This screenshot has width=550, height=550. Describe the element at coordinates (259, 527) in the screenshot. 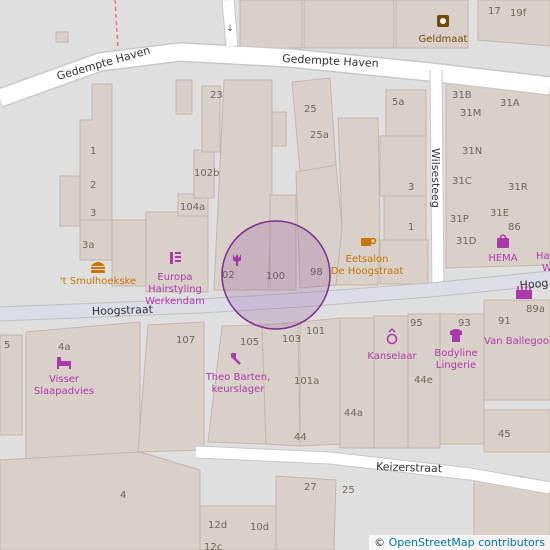

I see `house-number: 10d` at that location.